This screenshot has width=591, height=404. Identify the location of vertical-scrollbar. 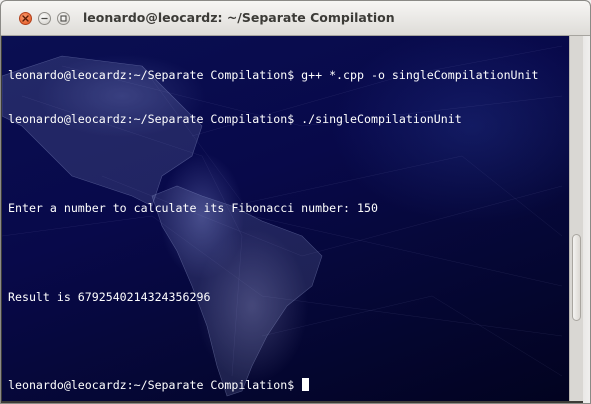
(576, 218).